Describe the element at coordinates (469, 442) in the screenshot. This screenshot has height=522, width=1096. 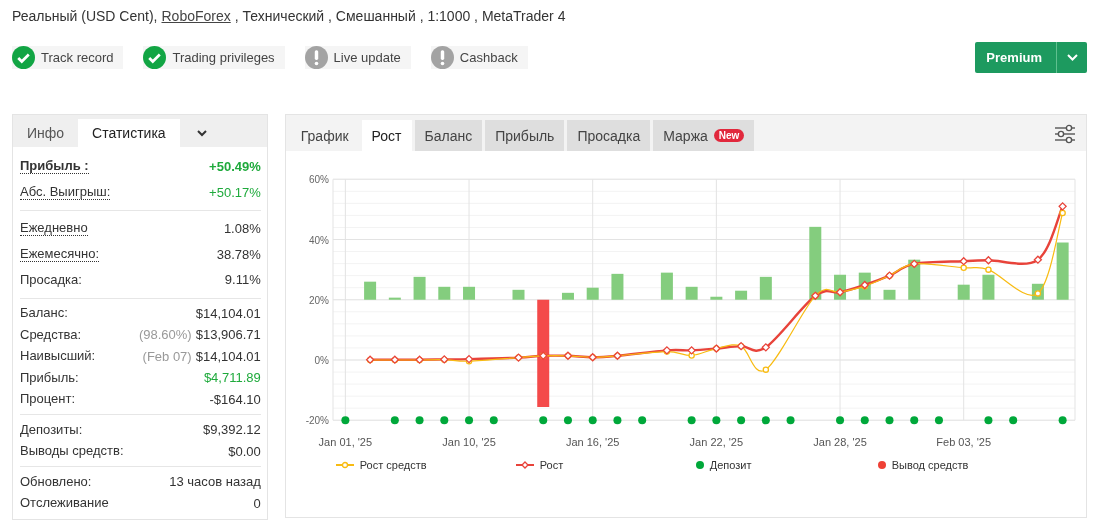
I see `axis-label: Jan 10, '25` at that location.